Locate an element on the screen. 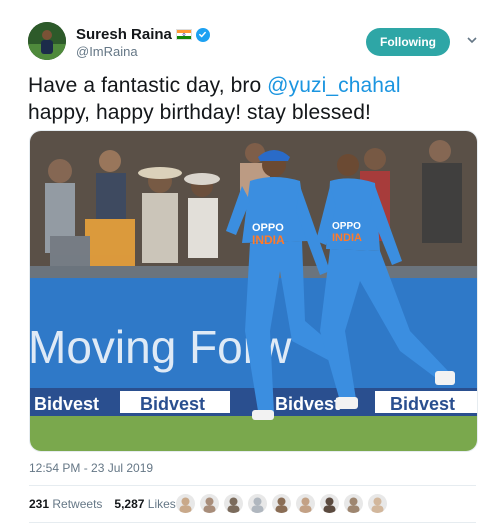  tweet-header: Suresh Raina @ImRaina Following is located at coordinates (258, 44).